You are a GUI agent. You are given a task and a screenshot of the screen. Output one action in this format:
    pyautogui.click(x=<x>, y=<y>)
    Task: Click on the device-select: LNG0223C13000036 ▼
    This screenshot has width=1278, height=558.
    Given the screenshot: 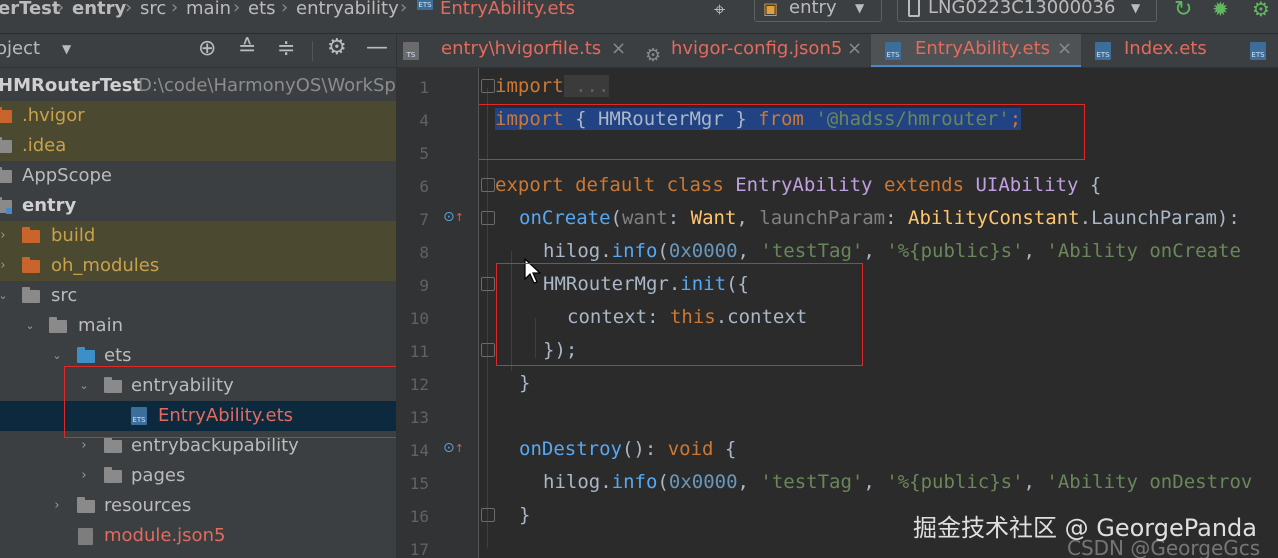 What is the action you would take?
    pyautogui.click(x=1027, y=11)
    